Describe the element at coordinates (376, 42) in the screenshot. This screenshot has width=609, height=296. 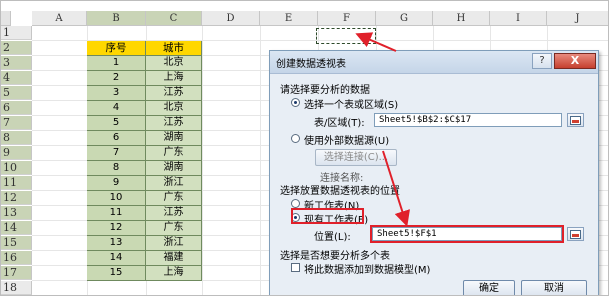
I see `arrow-to-destination-icon` at that location.